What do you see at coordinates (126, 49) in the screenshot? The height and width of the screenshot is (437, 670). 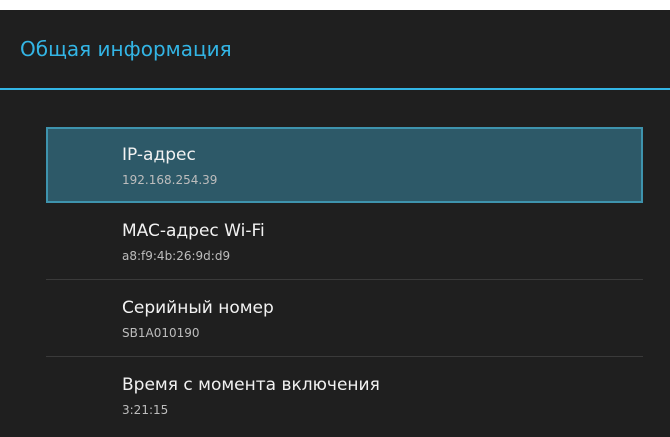 I see `page-title: Общая информация` at bounding box center [126, 49].